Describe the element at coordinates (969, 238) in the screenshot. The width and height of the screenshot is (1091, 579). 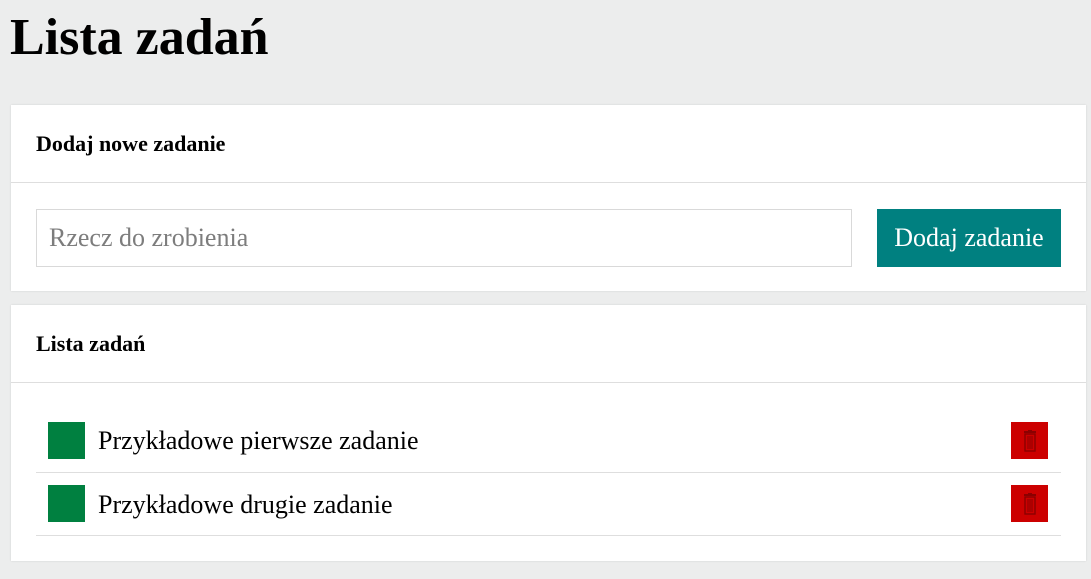
I see `add-task-button: Dodaj zadanie` at that location.